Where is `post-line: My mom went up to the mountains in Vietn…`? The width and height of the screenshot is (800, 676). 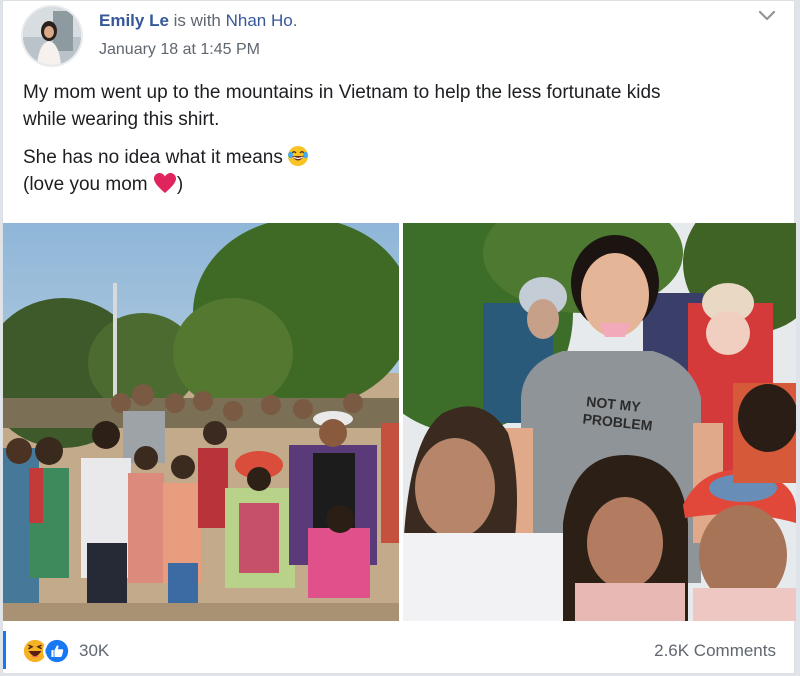 post-line: My mom went up to the mountains in Vietn… is located at coordinates (342, 92).